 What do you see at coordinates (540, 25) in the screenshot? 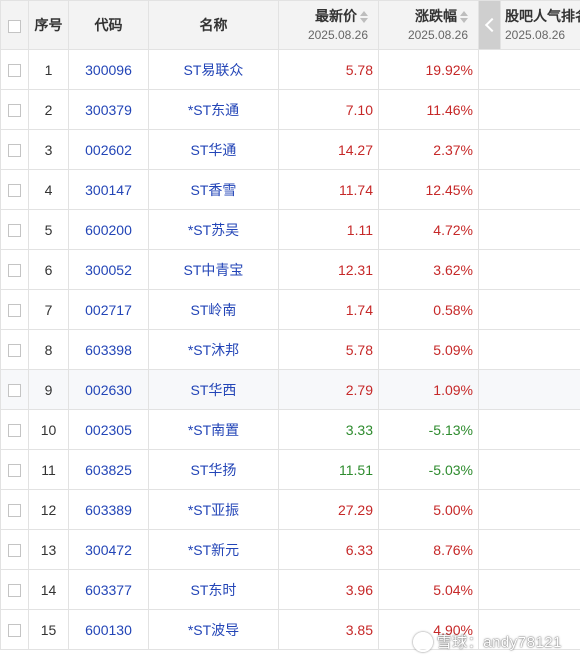
I see `header-popularity-rank: 股吧人气排名 2025.08.26` at bounding box center [540, 25].